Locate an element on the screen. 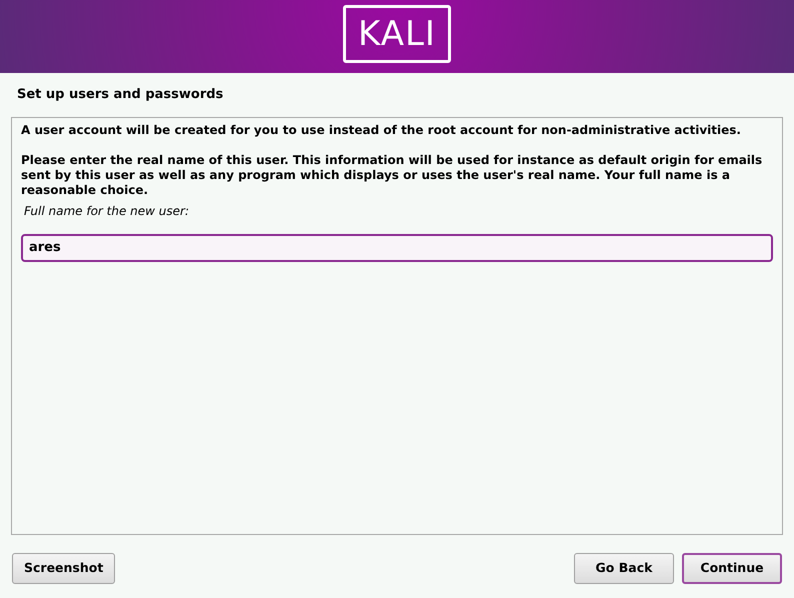  intro-text: A user account will be created for you to use instead of the root account for non-administrative activities. is located at coordinates (381, 130).